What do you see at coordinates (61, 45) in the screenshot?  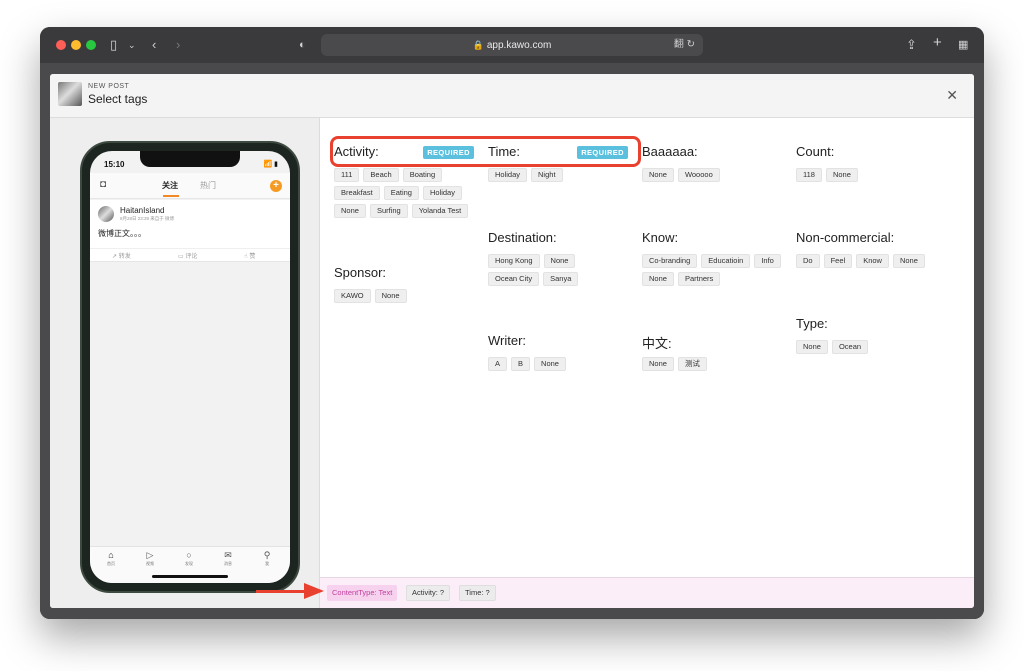 I see `close-window-button` at bounding box center [61, 45].